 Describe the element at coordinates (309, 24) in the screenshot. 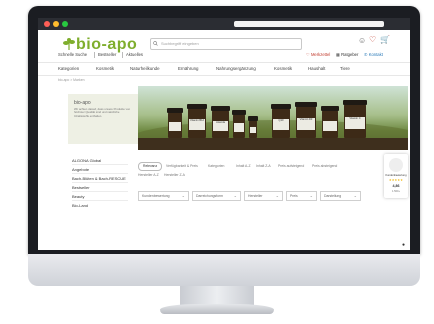

I see `address-bar` at that location.